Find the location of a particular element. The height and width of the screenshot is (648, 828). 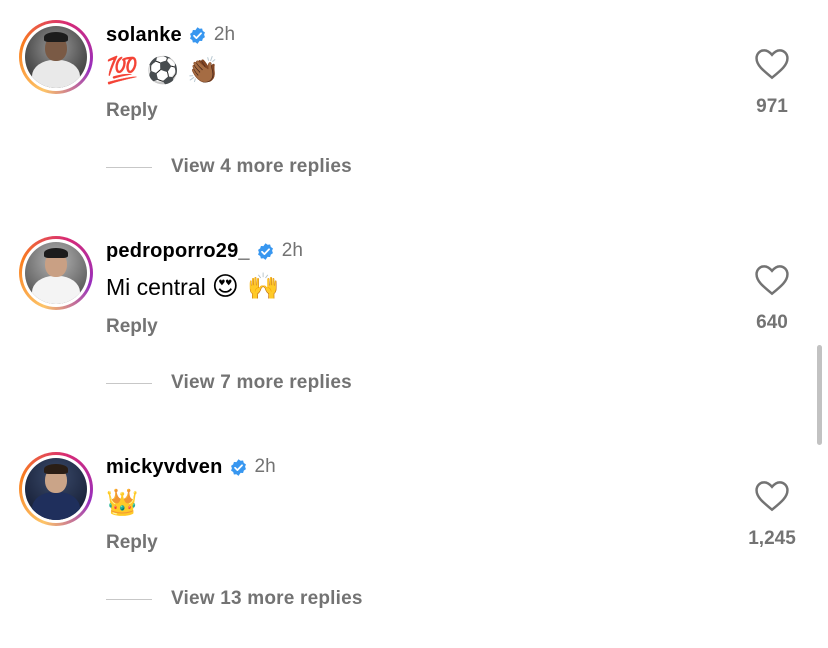

like-count: 1,245 is located at coordinates (772, 538).